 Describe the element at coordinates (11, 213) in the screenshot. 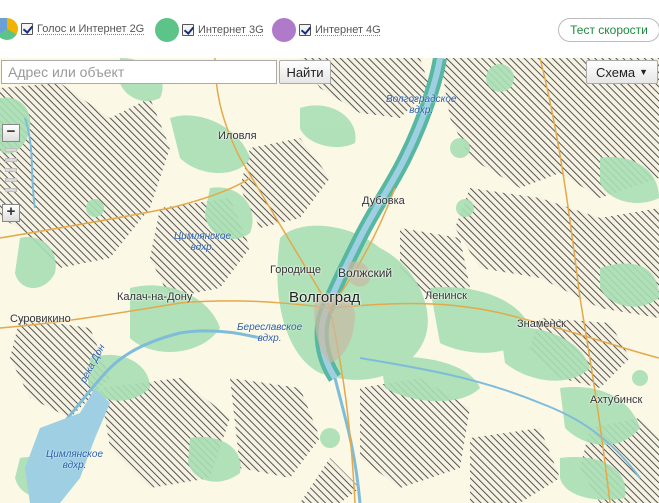

I see `zoom-in-button: +` at that location.